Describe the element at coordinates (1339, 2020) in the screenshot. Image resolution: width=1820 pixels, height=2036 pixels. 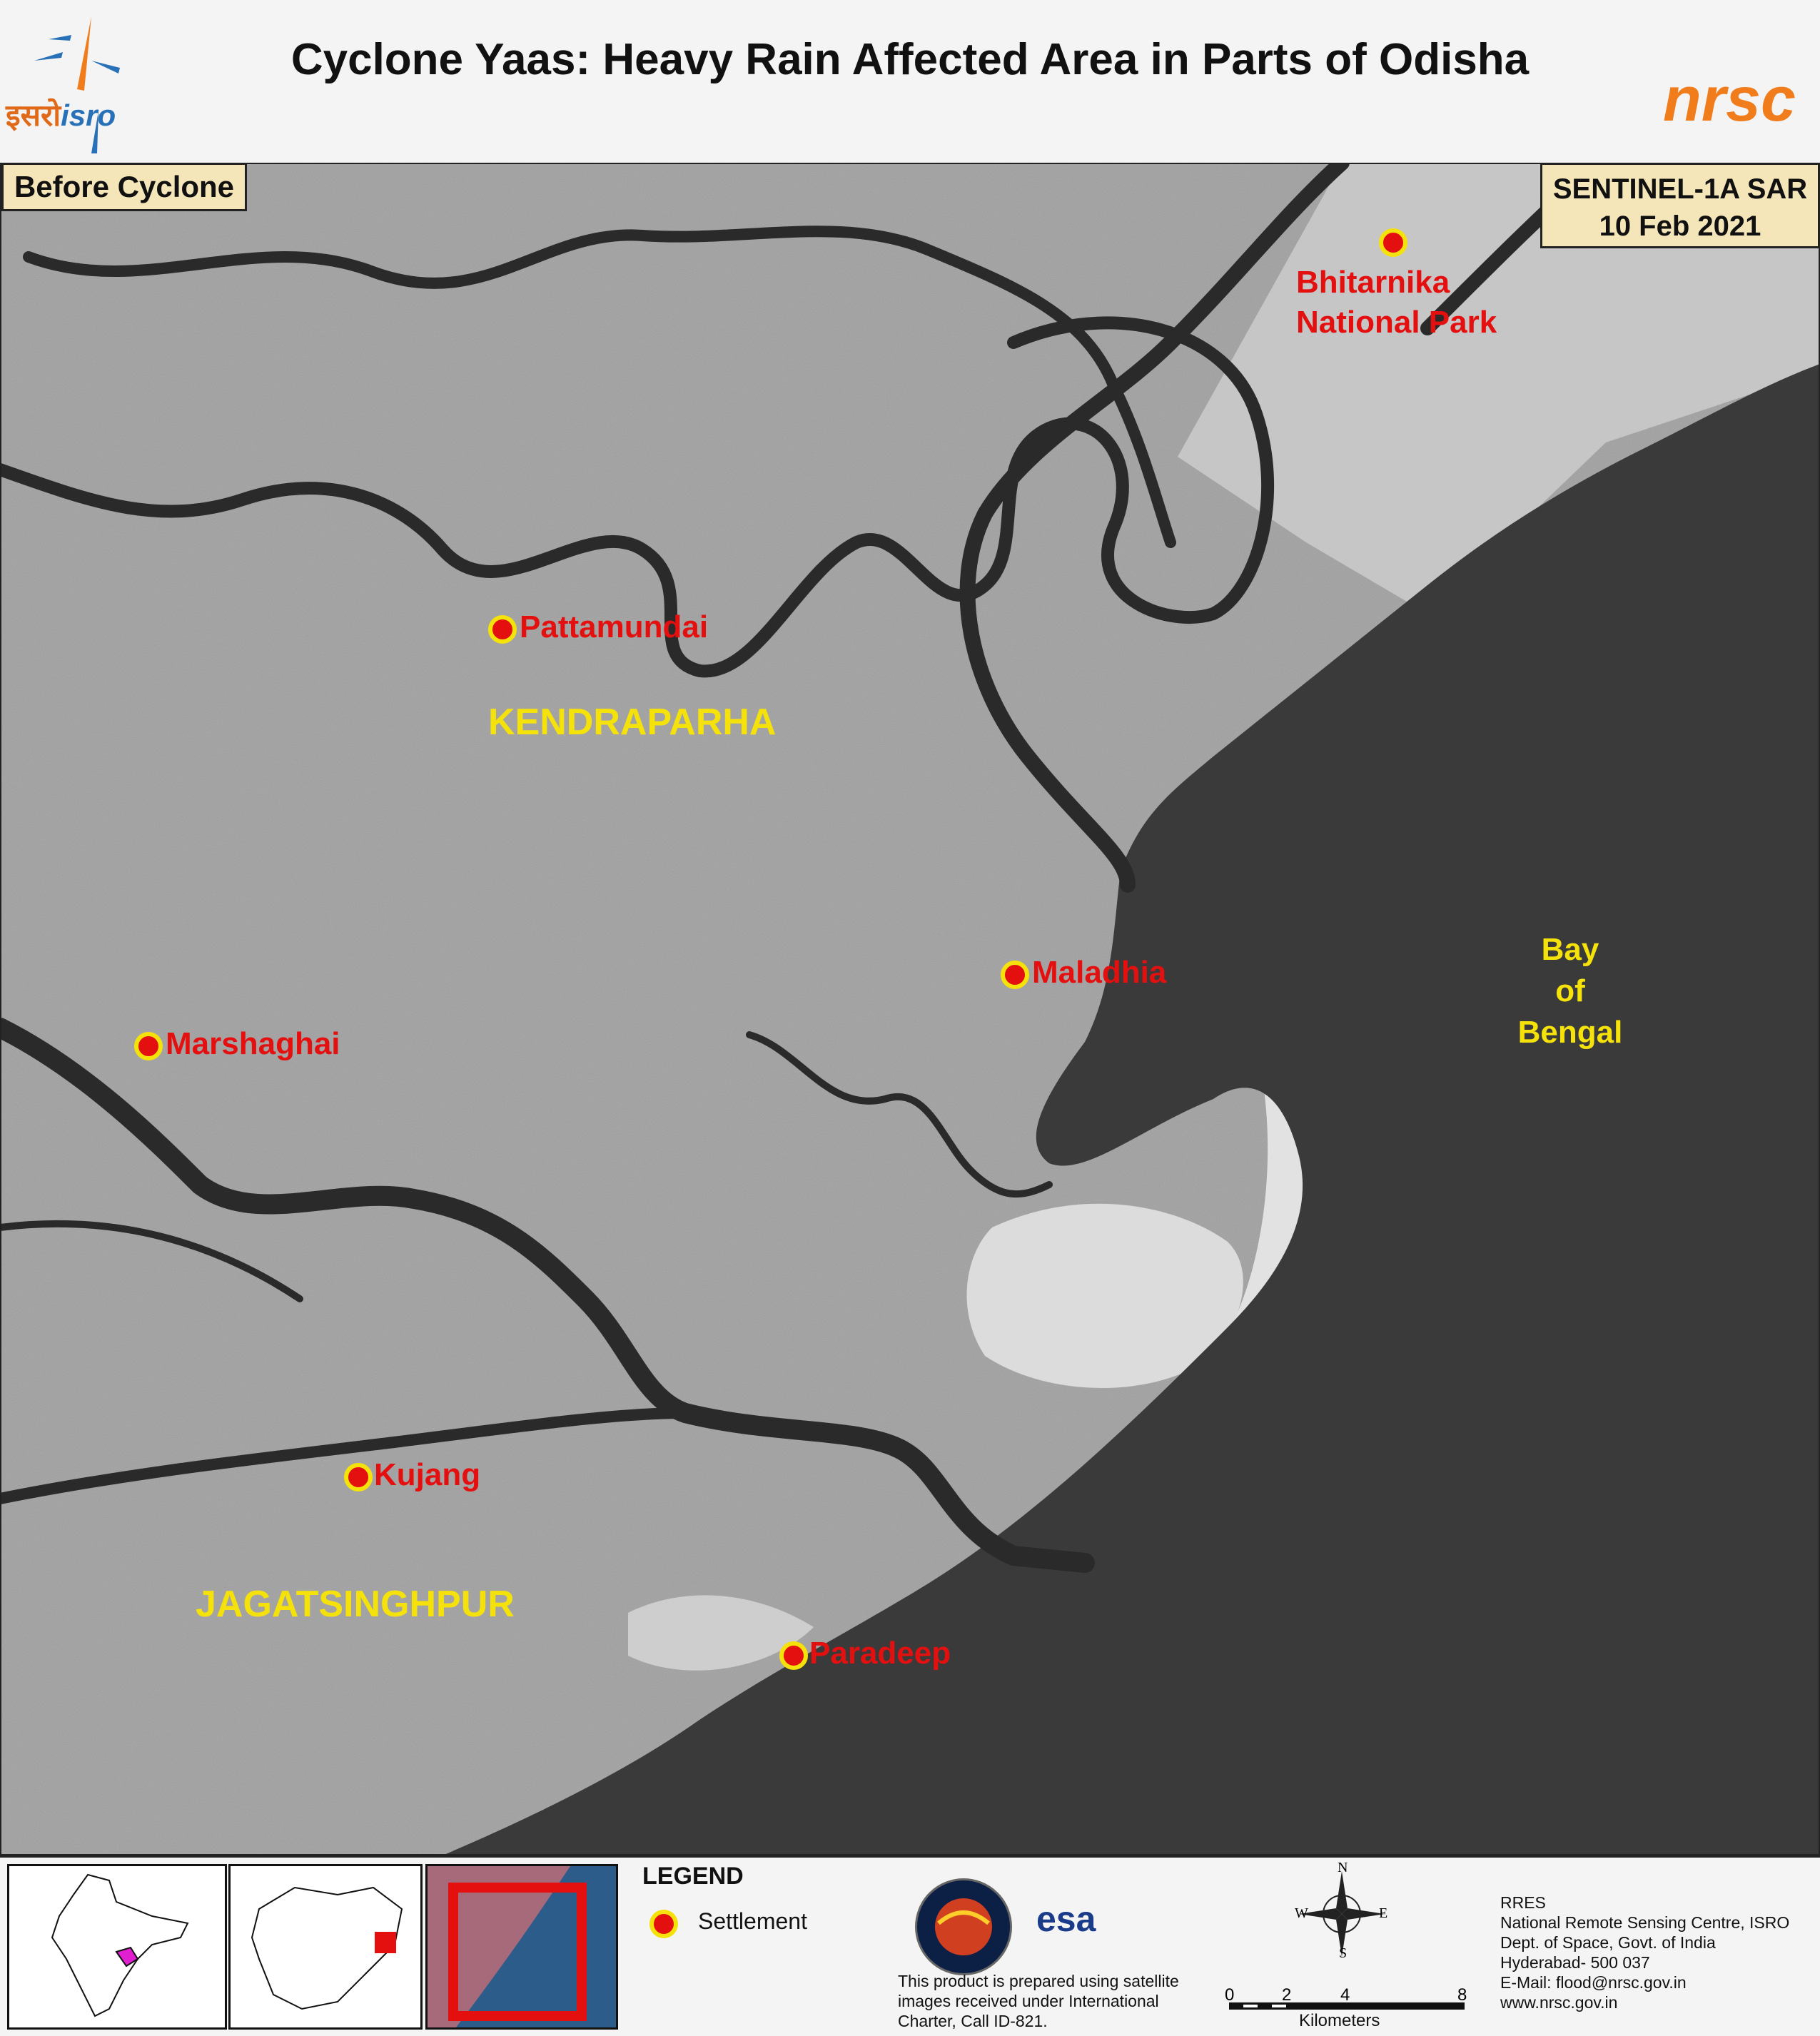
I see `scale-unit: Kilometers` at that location.